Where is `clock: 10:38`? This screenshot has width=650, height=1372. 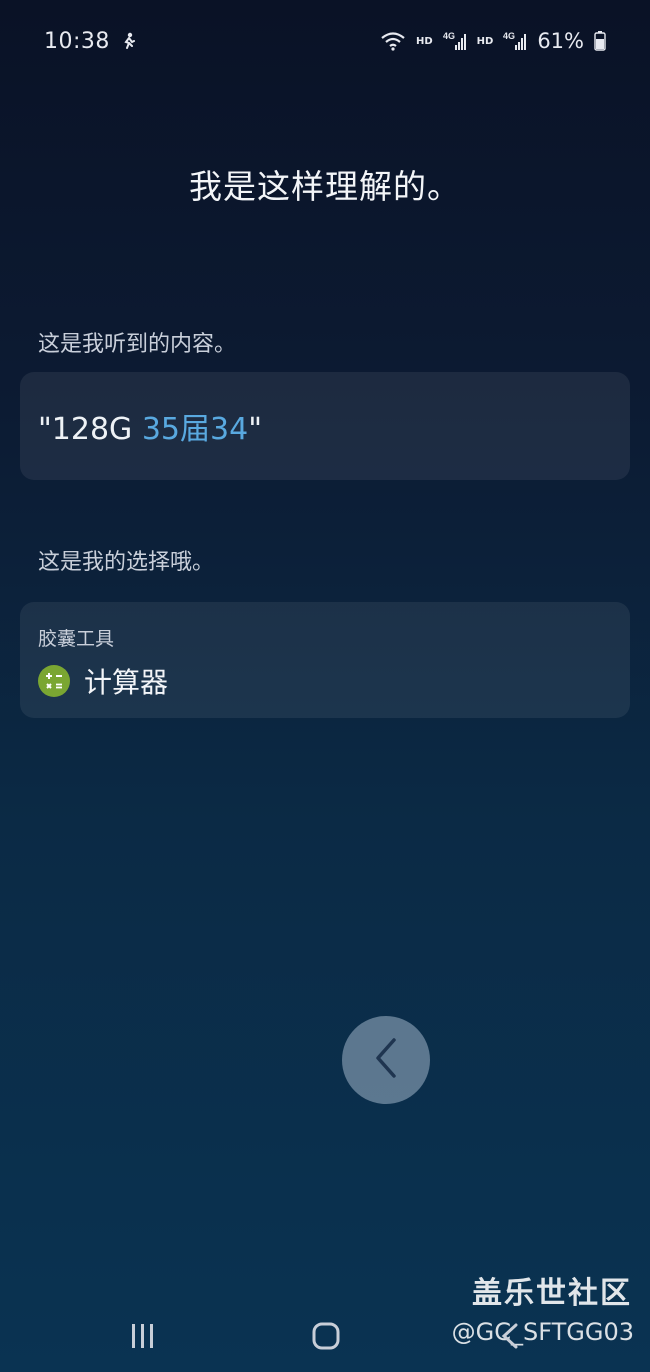
clock: 10:38 is located at coordinates (77, 41).